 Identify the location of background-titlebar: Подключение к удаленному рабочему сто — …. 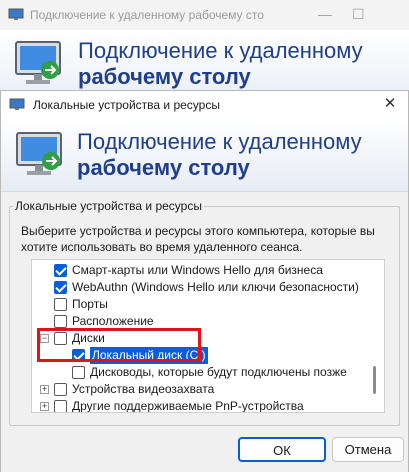
(204, 15).